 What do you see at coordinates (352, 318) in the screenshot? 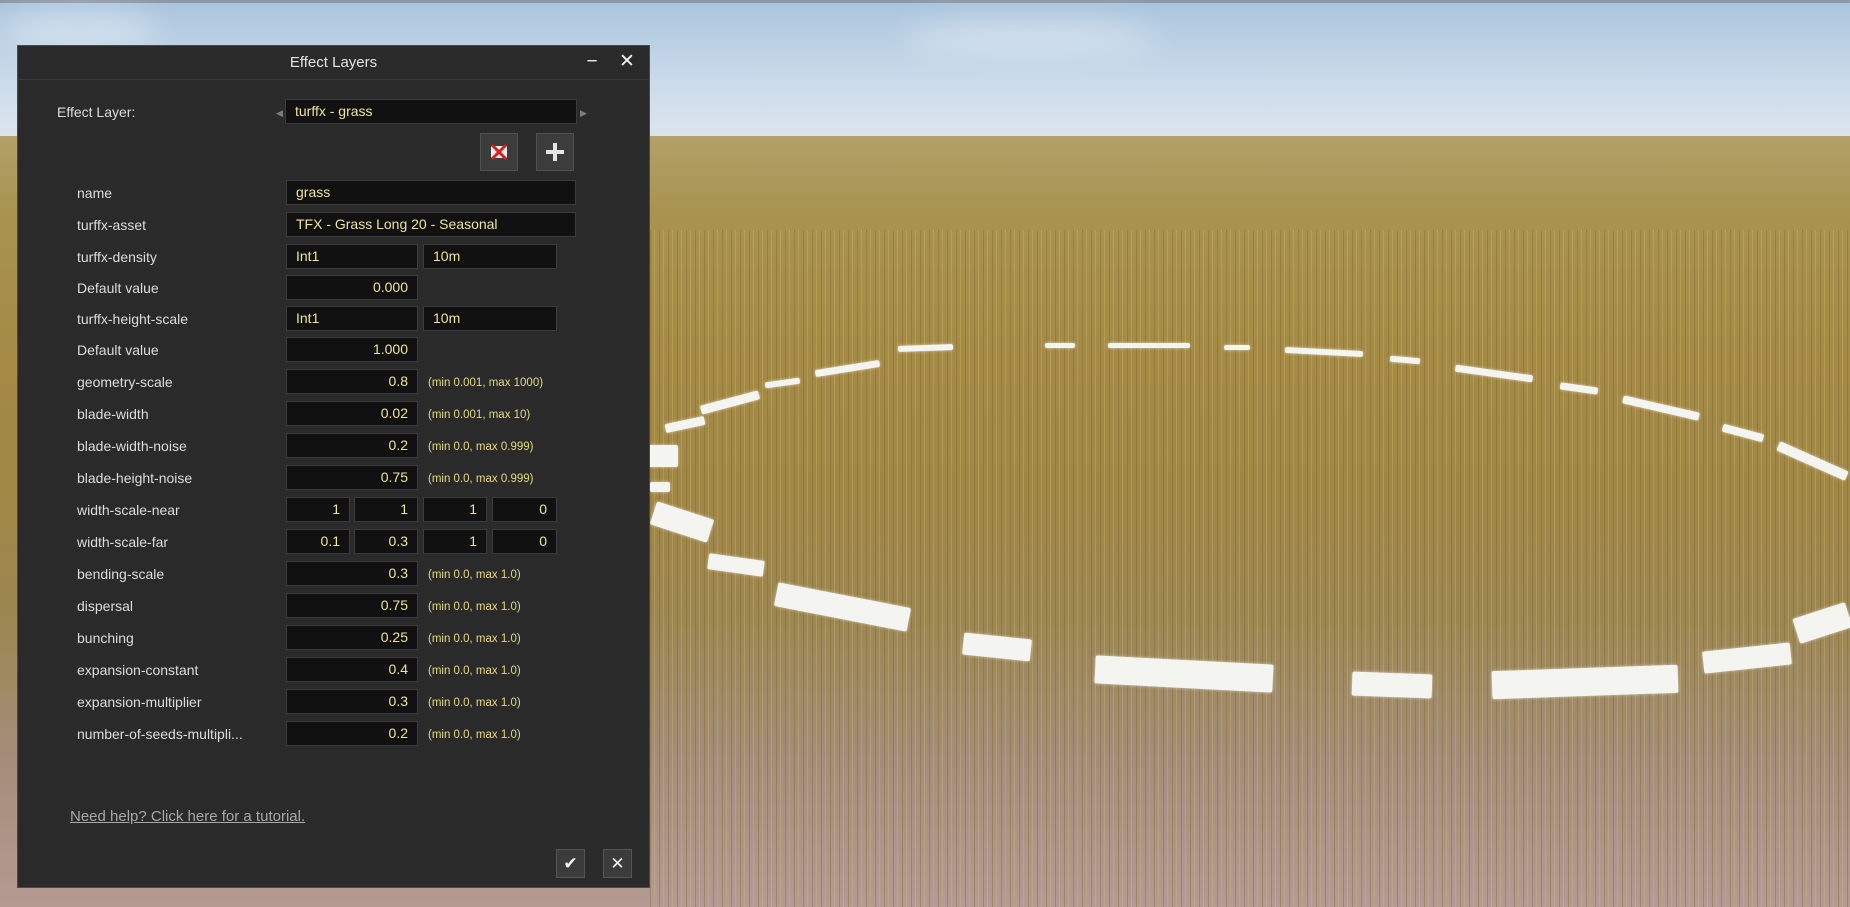
I see `turffx-height-scale-channel: Int1` at bounding box center [352, 318].